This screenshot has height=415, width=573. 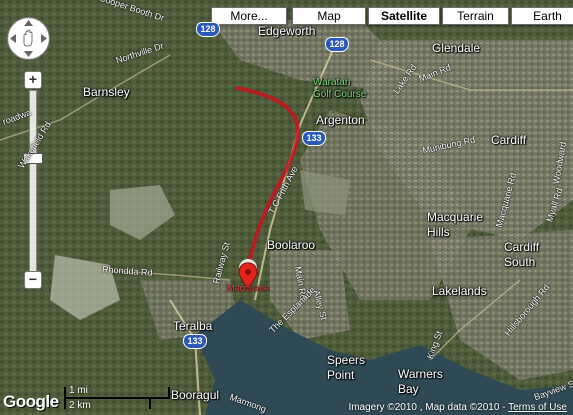 What do you see at coordinates (78, 390) in the screenshot?
I see `scale-miles: 1 mi` at bounding box center [78, 390].